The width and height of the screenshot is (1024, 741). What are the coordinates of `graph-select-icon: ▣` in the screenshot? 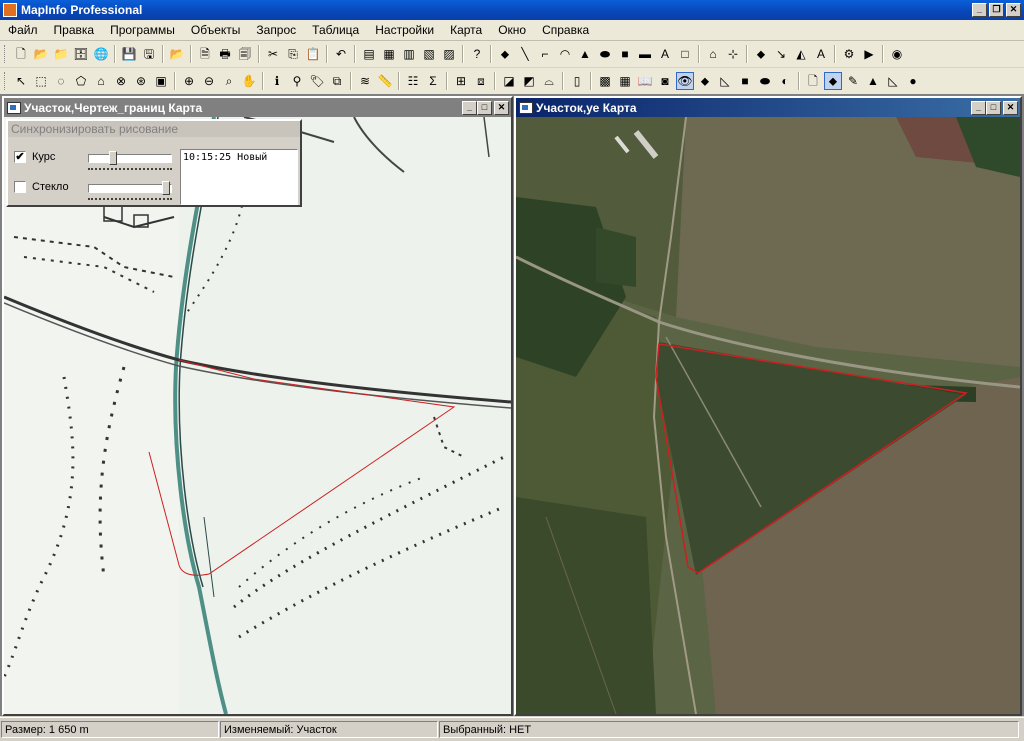 It's located at (161, 81).